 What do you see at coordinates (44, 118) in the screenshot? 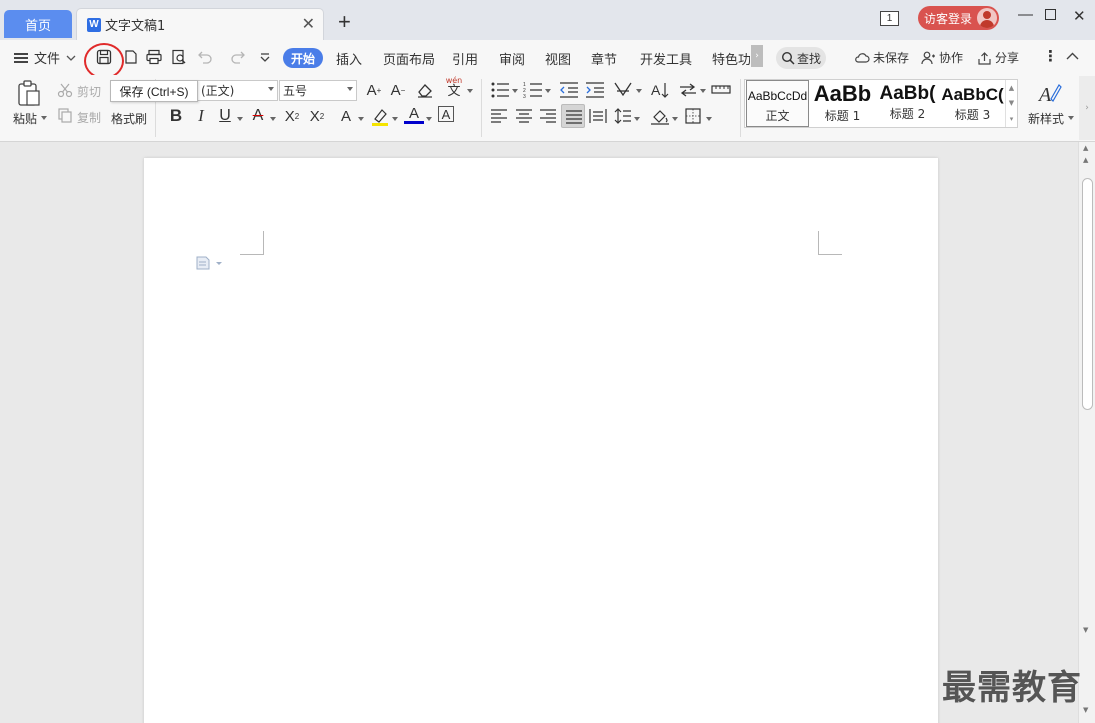
I see `paste-dropdown-arrow` at bounding box center [44, 118].